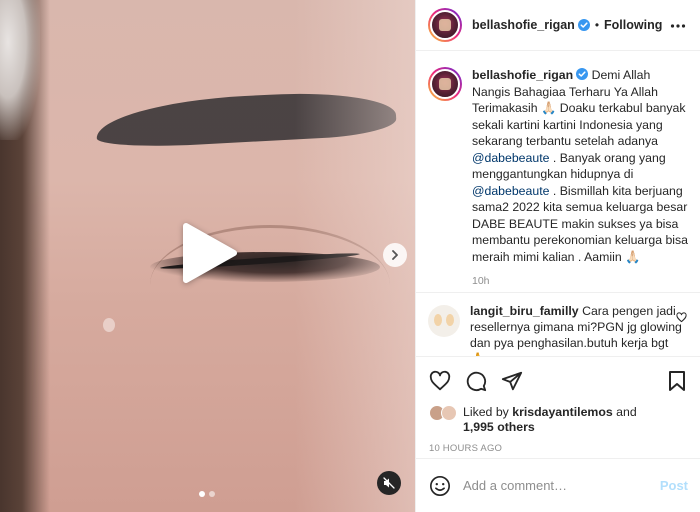 The width and height of the screenshot is (700, 512). What do you see at coordinates (677, 381) in the screenshot?
I see `save-bookmark-icon` at bounding box center [677, 381].